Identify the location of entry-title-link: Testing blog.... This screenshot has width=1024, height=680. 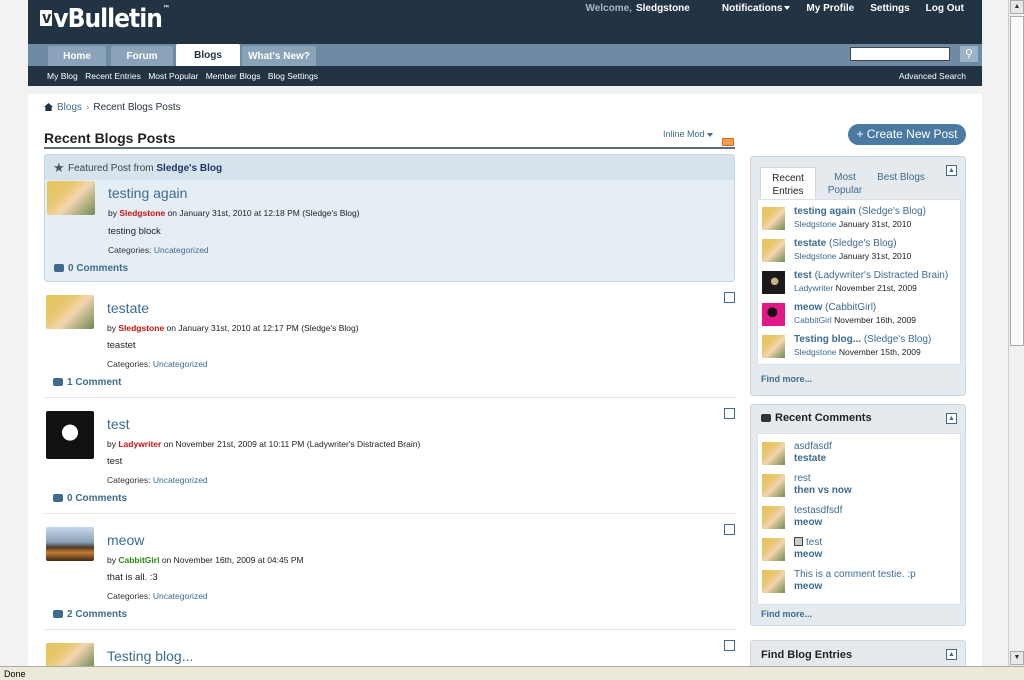
(827, 339).